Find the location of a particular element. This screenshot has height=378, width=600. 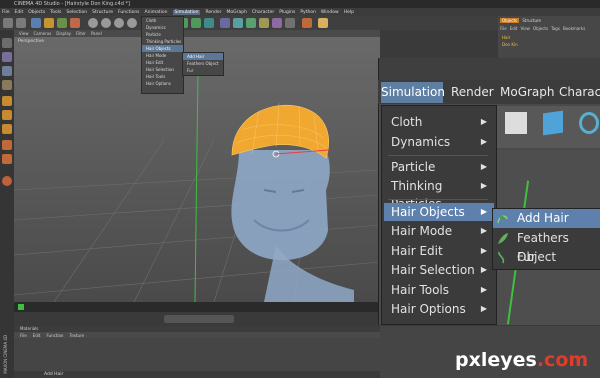

small-item-hair-edit: Hair Edit is located at coordinates (162, 62).